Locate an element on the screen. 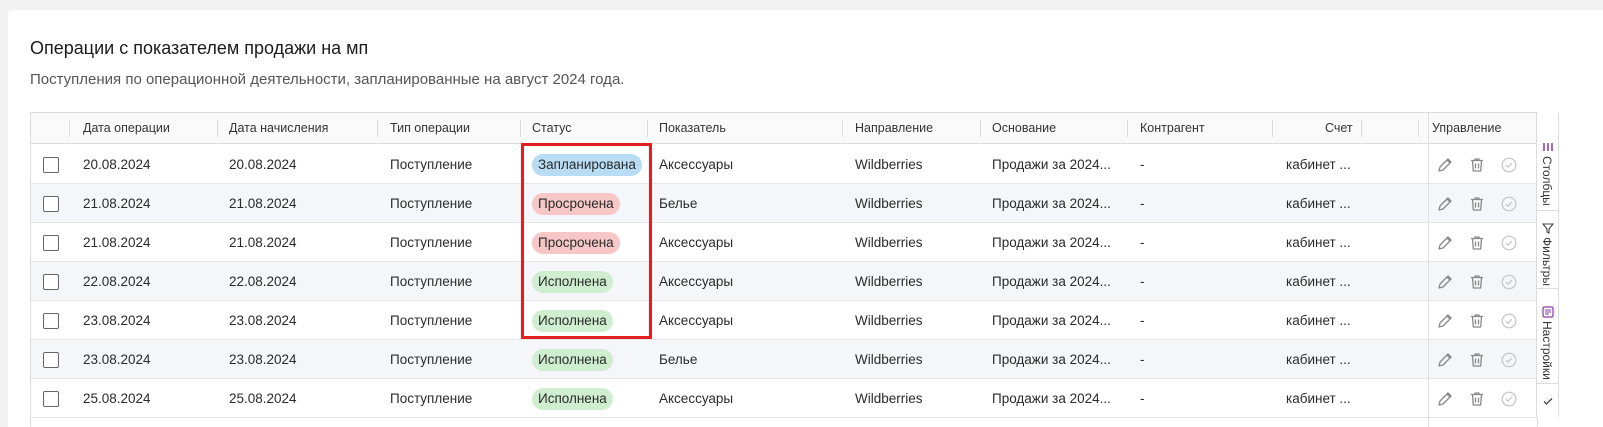 This screenshot has height=427, width=1603. side-tab-more is located at coordinates (1548, 400).